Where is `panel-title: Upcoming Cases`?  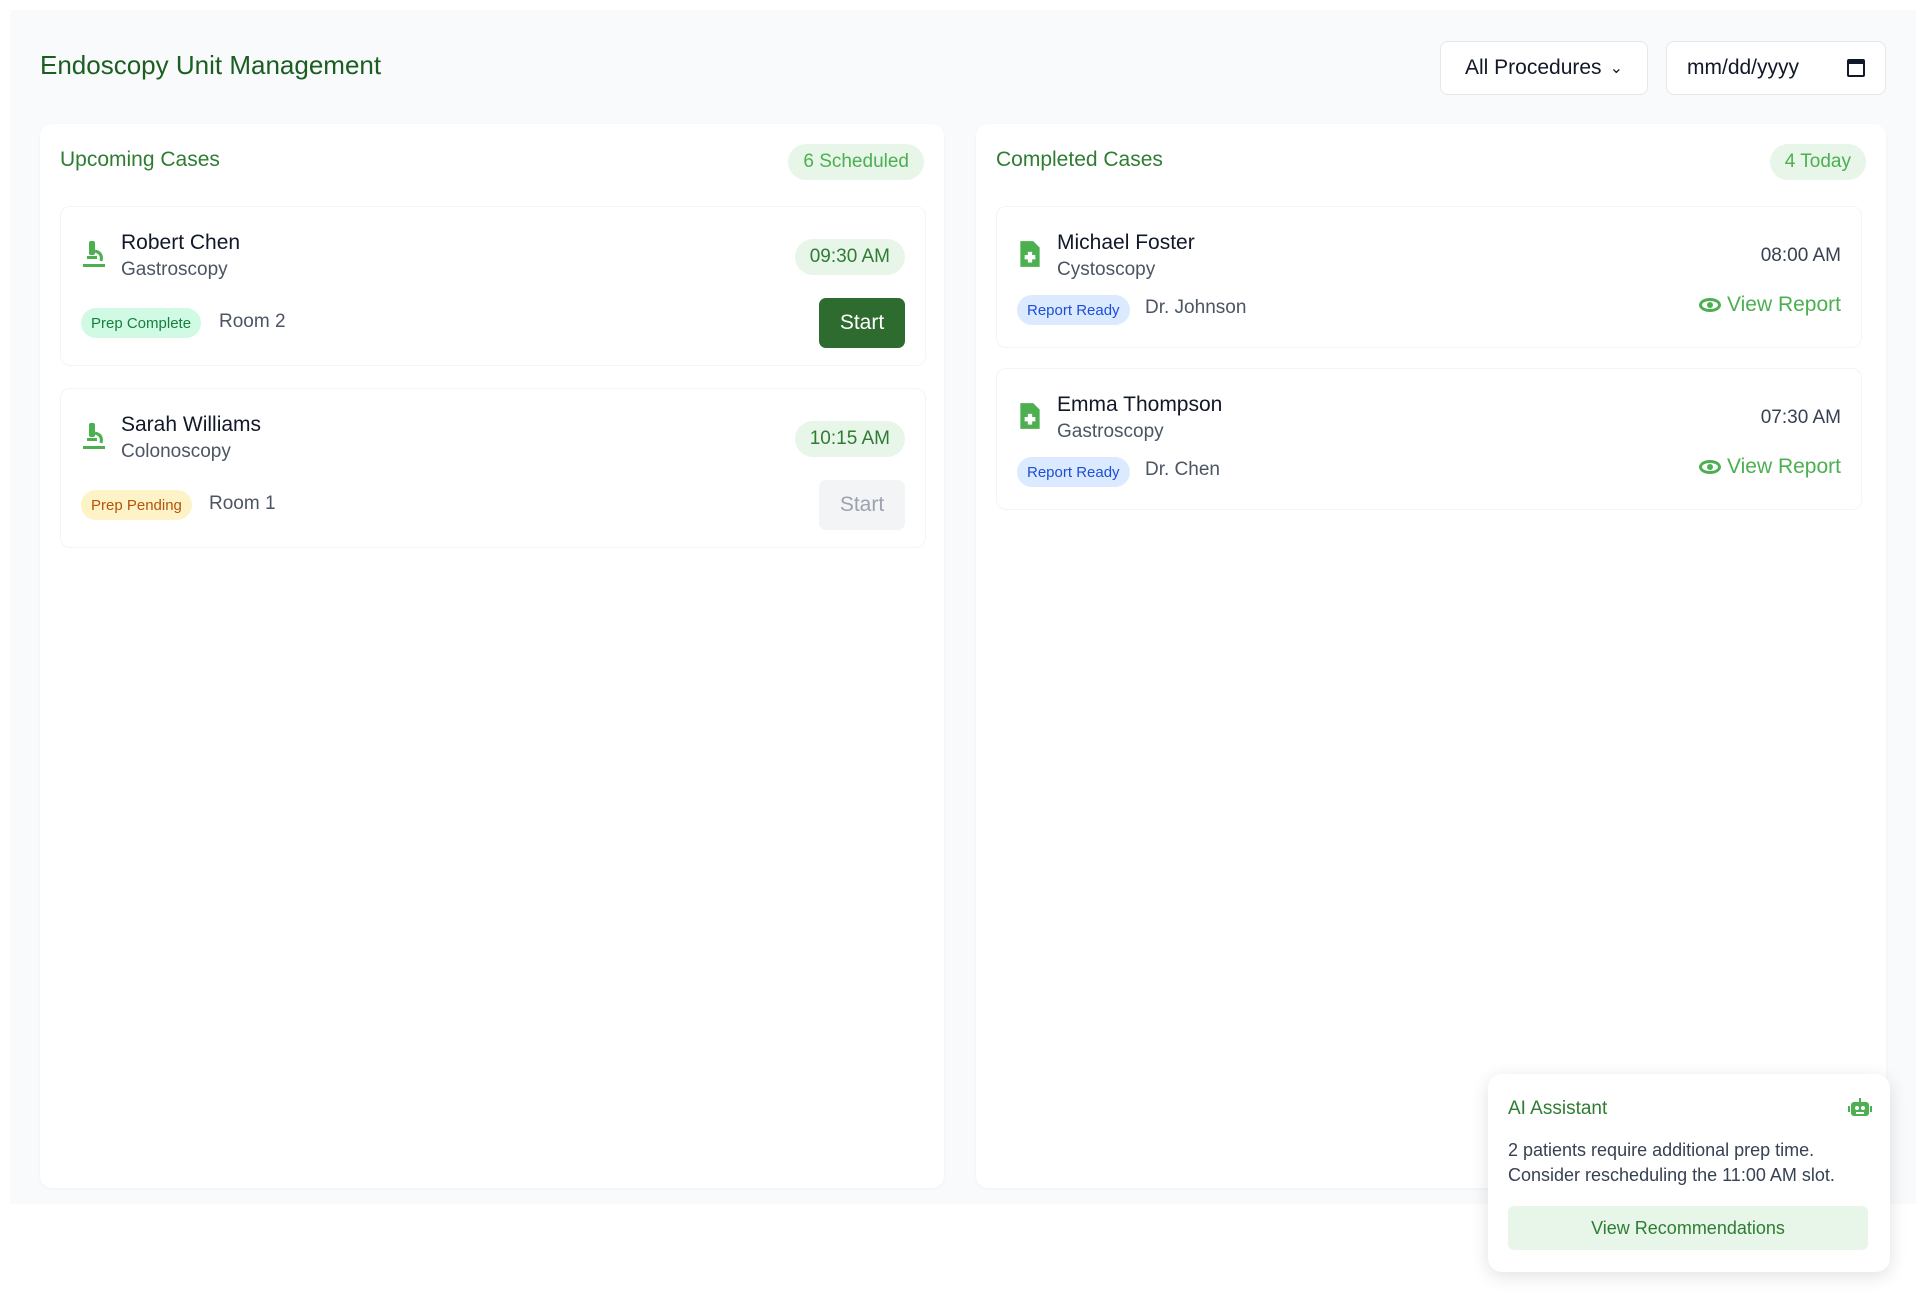 panel-title: Upcoming Cases is located at coordinates (140, 159).